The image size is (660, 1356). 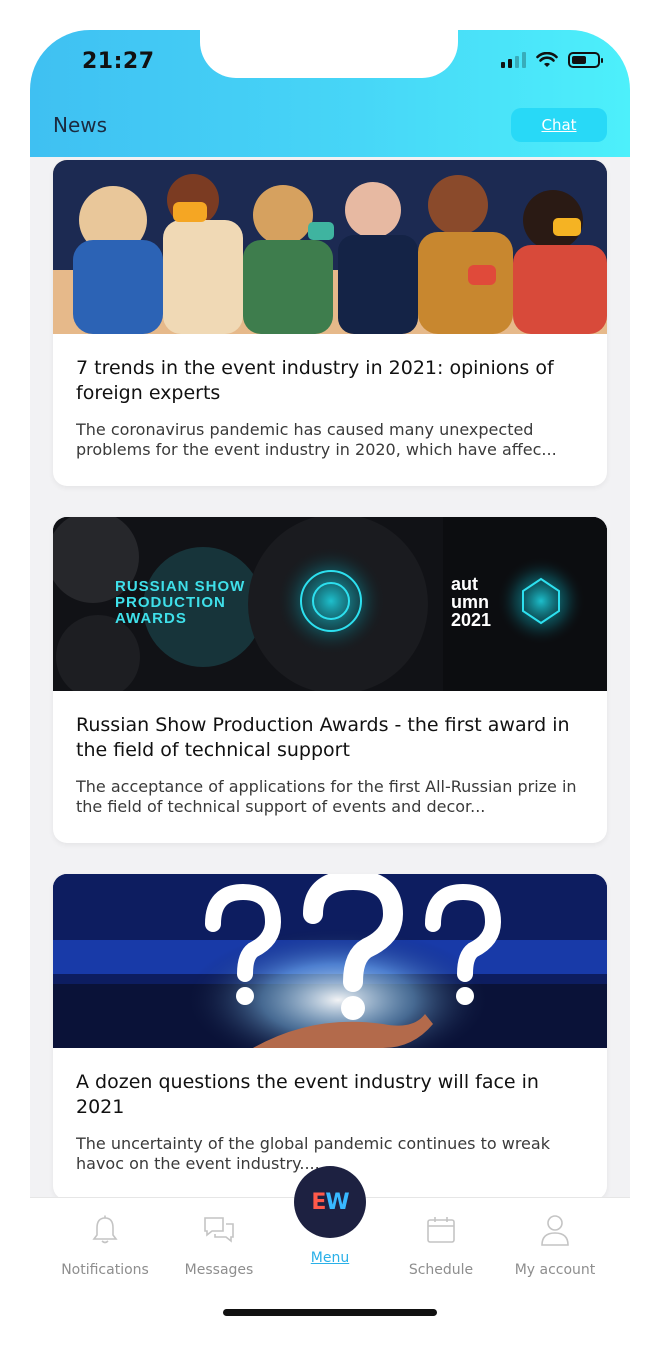 What do you see at coordinates (585, 60) in the screenshot?
I see `battery-icon` at bounding box center [585, 60].